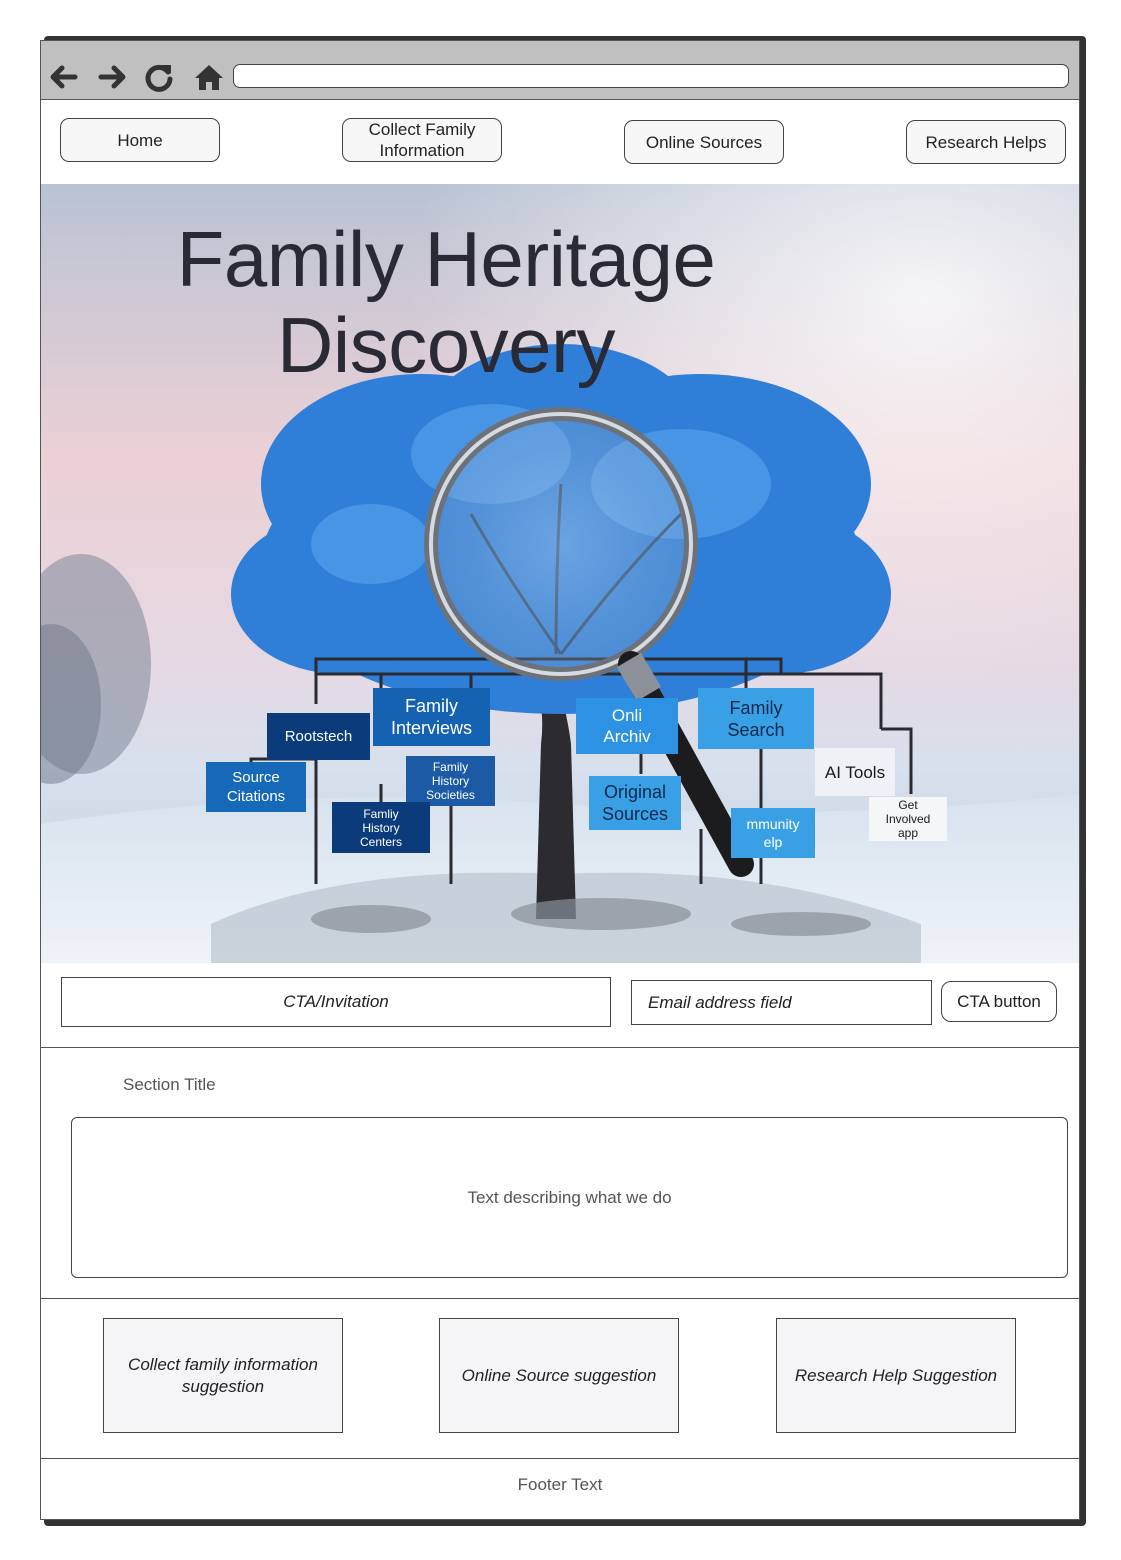 The width and height of the screenshot is (1121, 1560). Describe the element at coordinates (318, 736) in the screenshot. I see `tree-label-rootstech: Rootstech` at that location.